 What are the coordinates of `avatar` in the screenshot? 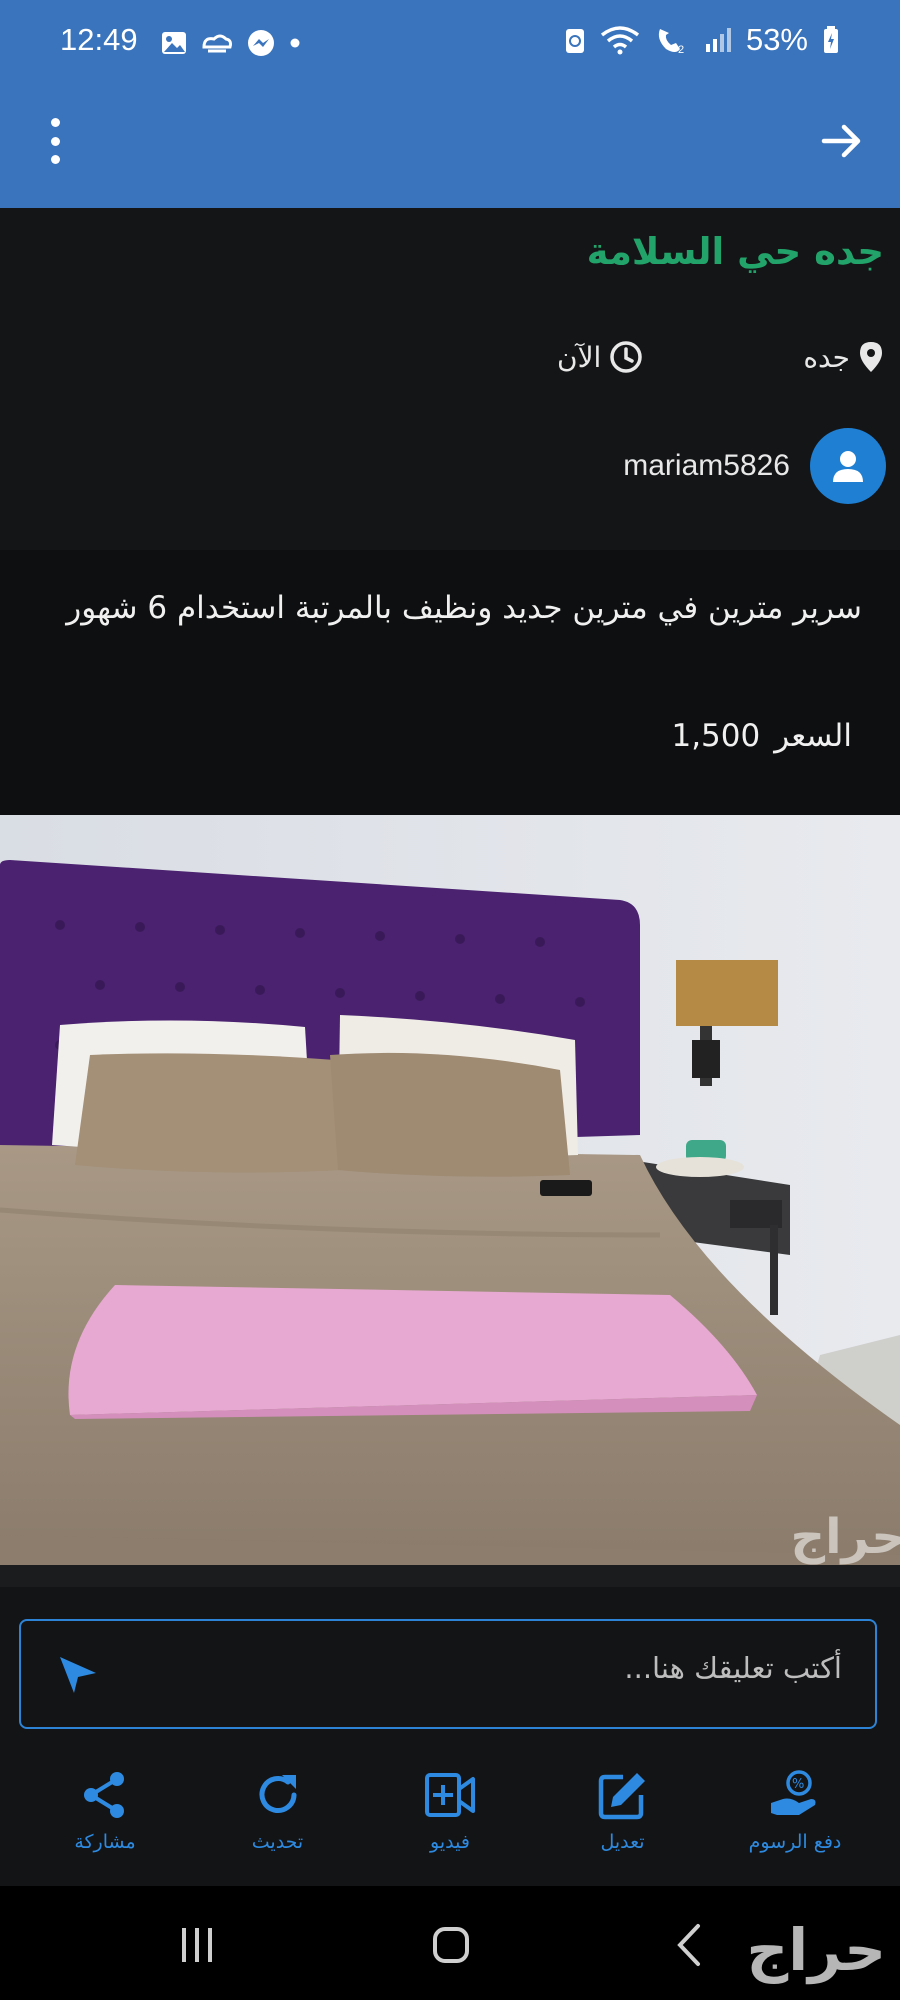 It's located at (848, 466).